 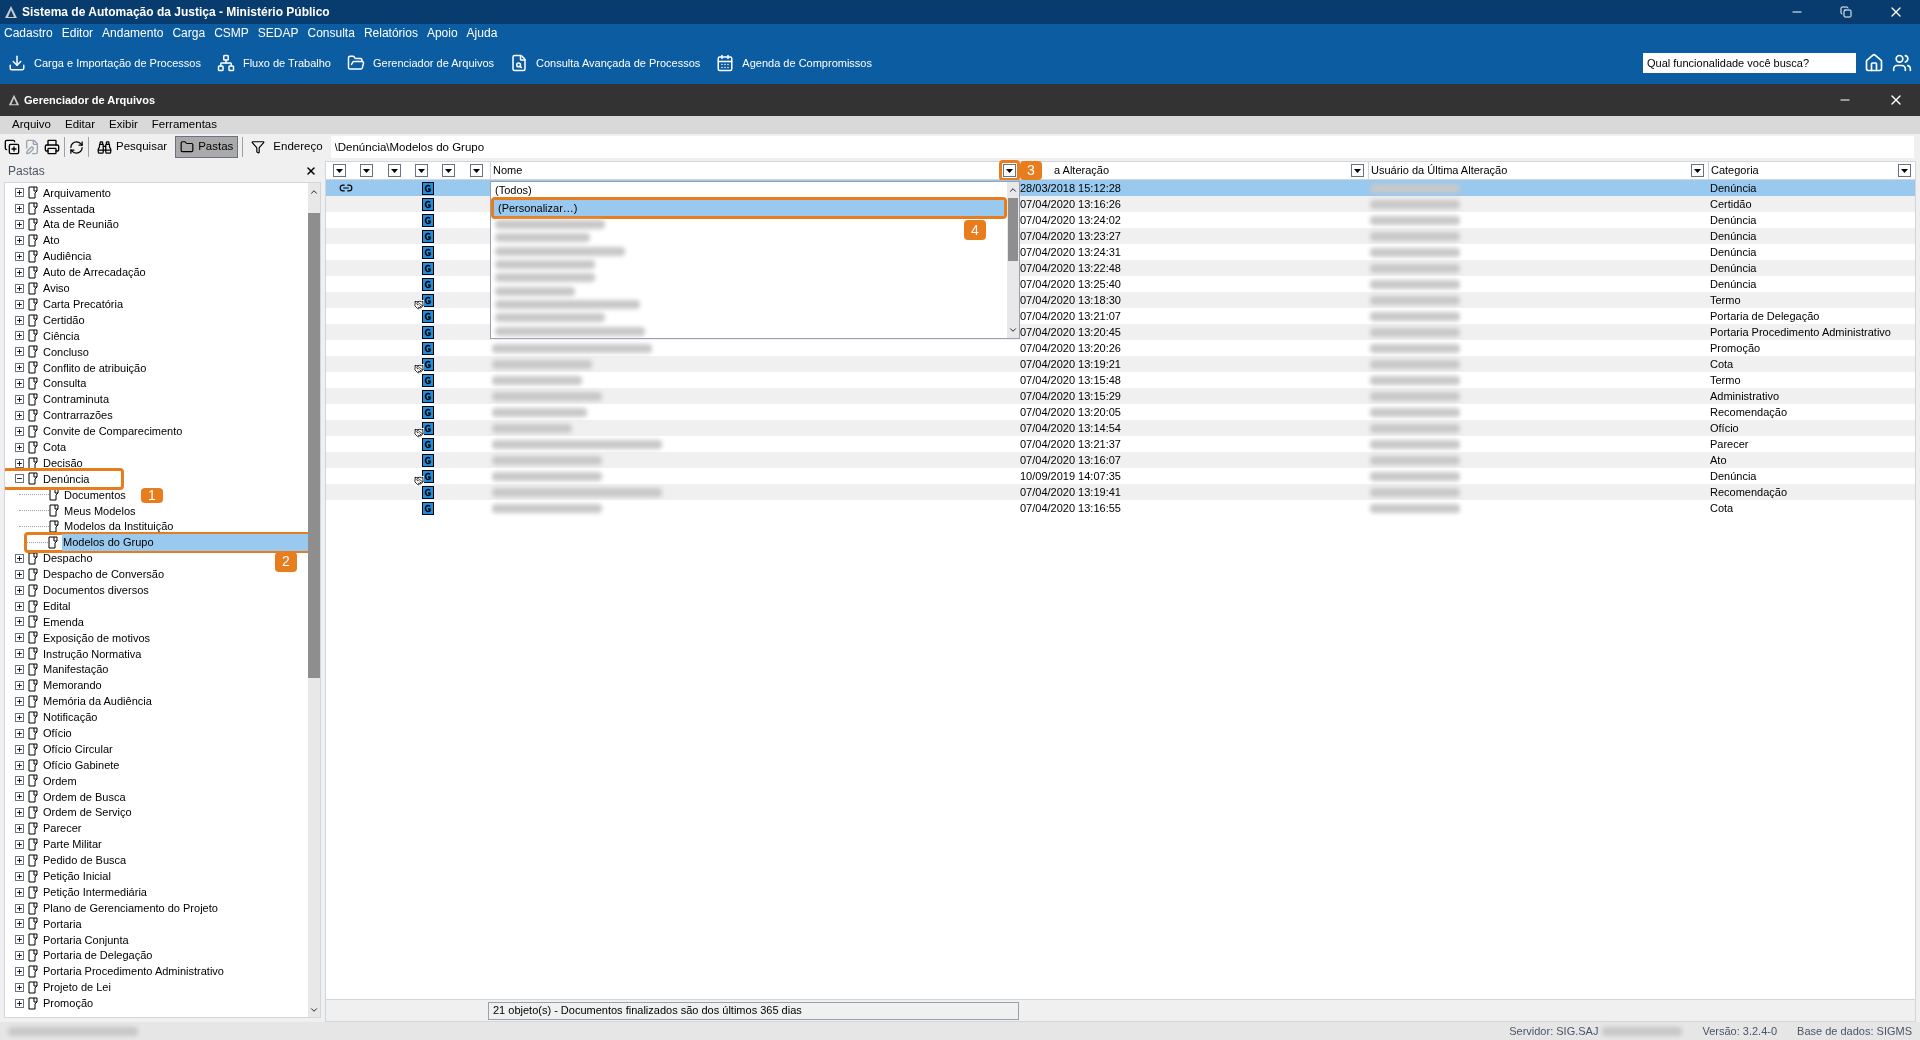 I want to click on menu-item: Arquivo, so click(x=31, y=125).